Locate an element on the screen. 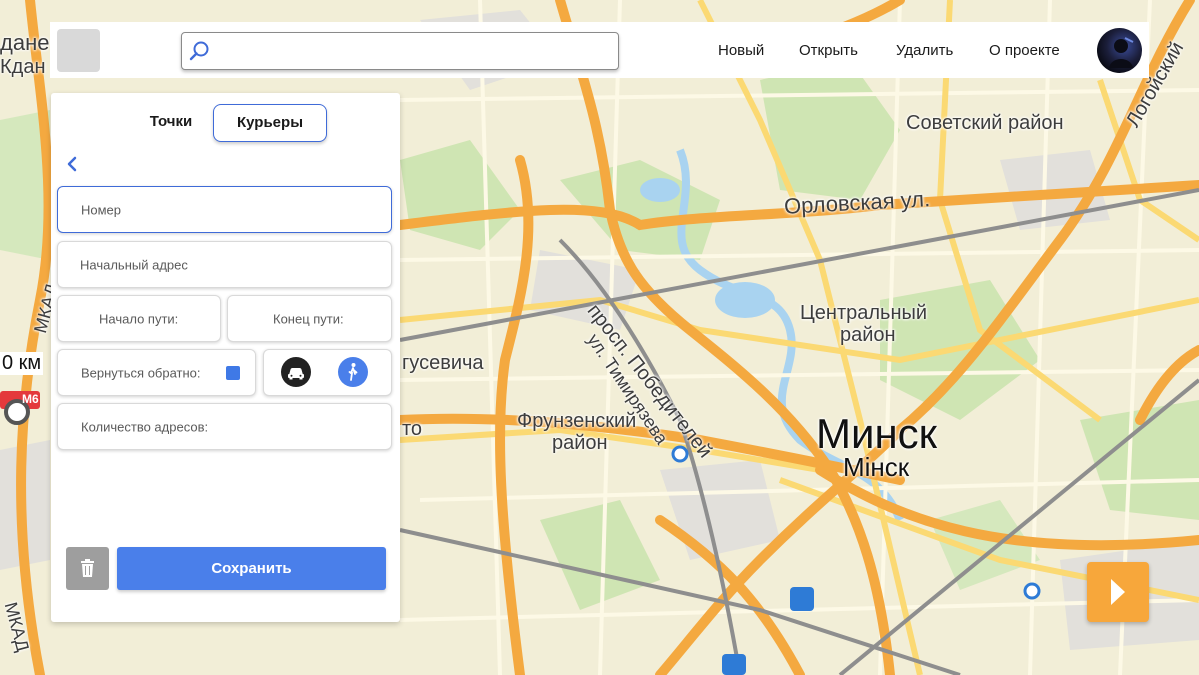  next-button is located at coordinates (1118, 592).